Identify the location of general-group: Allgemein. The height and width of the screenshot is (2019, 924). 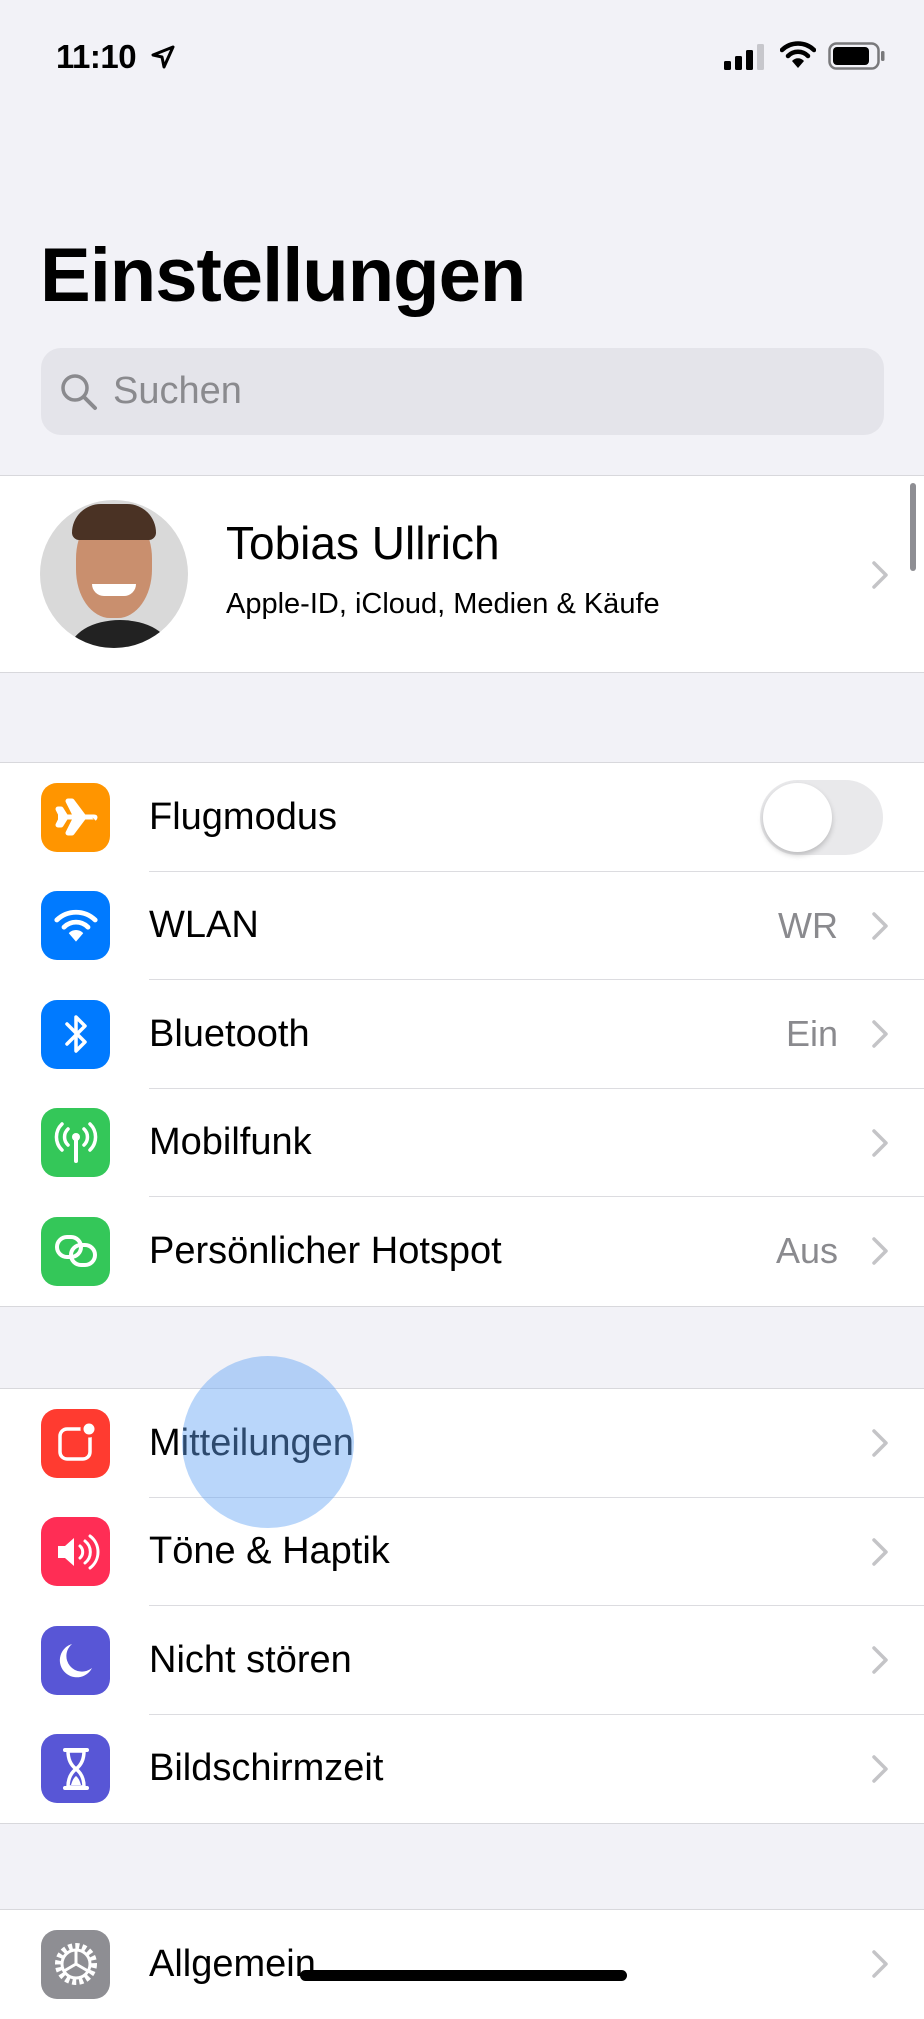
(462, 1964).